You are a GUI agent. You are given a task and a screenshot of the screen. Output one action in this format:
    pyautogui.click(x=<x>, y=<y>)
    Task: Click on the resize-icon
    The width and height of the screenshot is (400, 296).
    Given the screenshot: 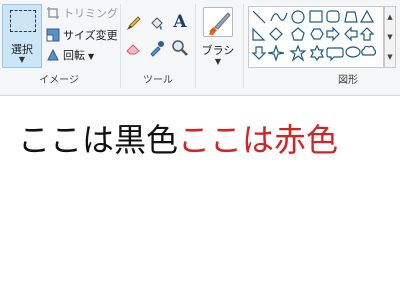 What is the action you would take?
    pyautogui.click(x=53, y=35)
    